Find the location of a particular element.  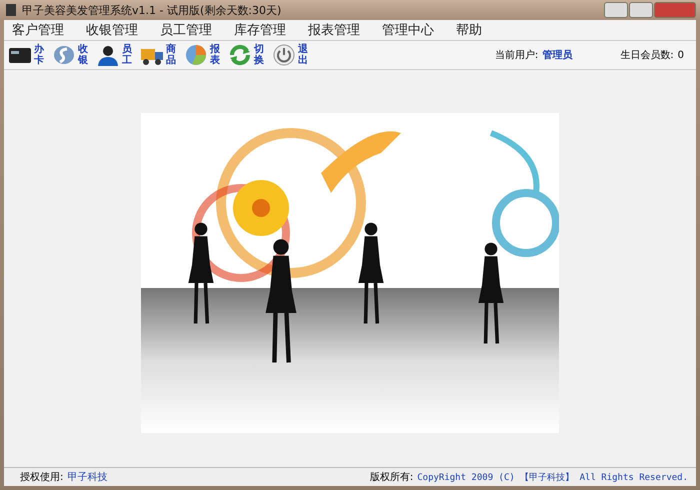

minimize-button is located at coordinates (616, 10).